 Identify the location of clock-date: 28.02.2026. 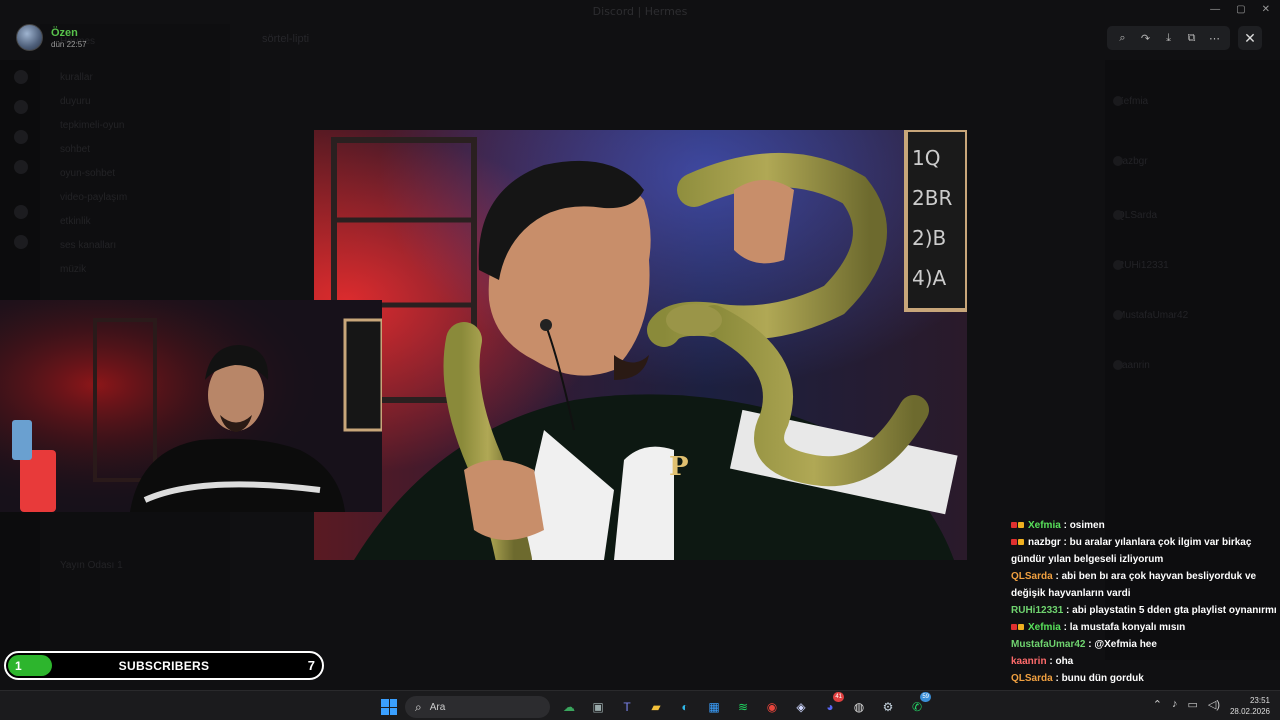
(1249, 711).